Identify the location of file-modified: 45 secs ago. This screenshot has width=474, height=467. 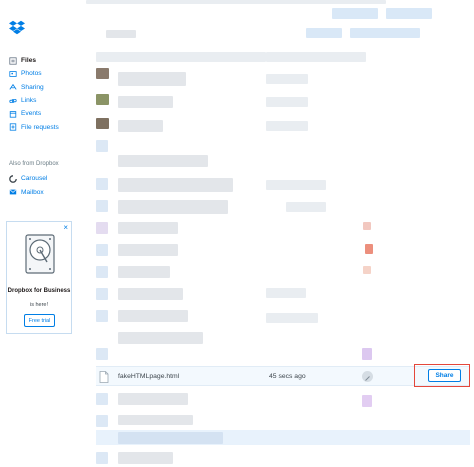
(287, 376).